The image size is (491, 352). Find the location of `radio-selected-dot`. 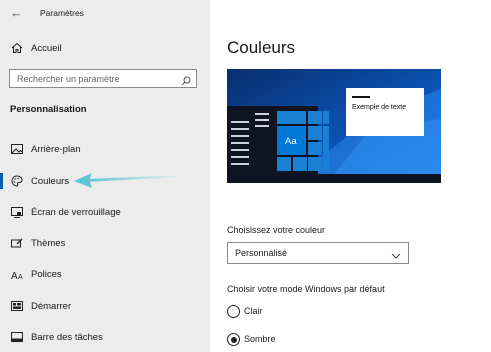

radio-selected-dot is located at coordinates (233, 339).